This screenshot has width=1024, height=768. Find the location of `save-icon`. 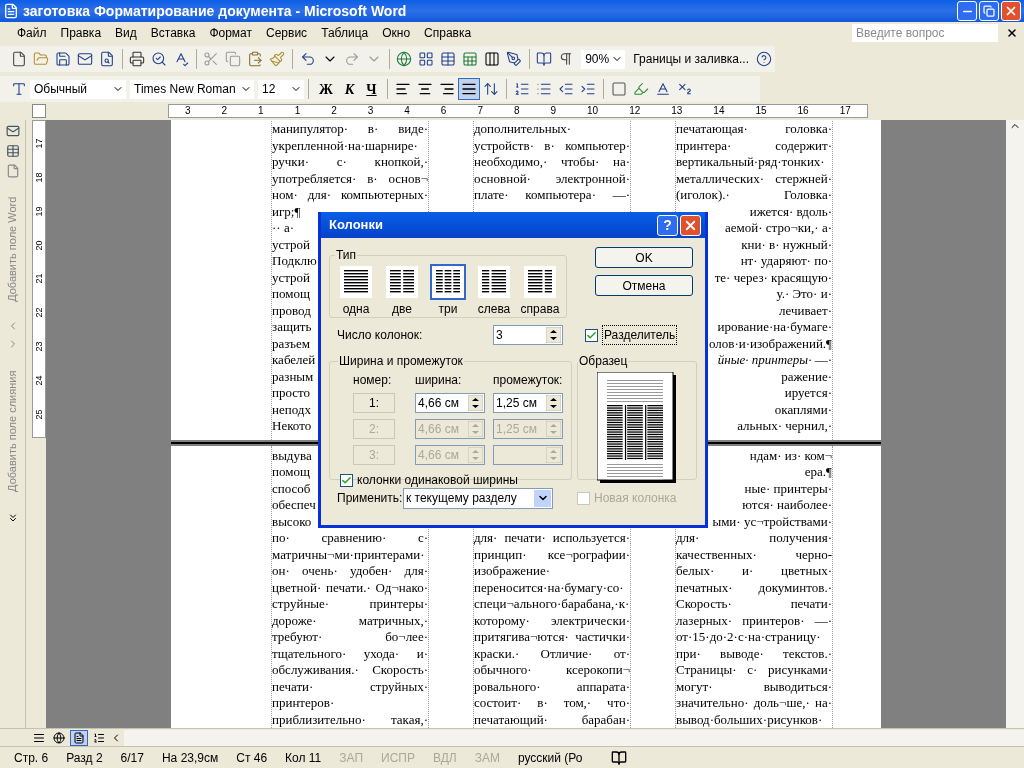

save-icon is located at coordinates (63, 59).